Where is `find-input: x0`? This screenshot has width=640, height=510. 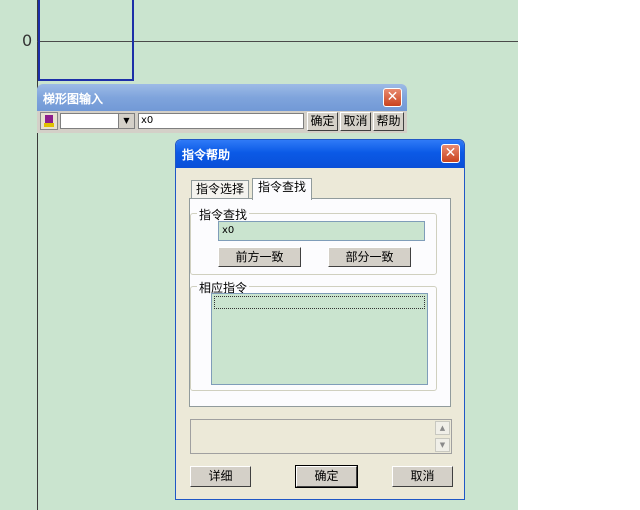
find-input: x0 is located at coordinates (321, 231).